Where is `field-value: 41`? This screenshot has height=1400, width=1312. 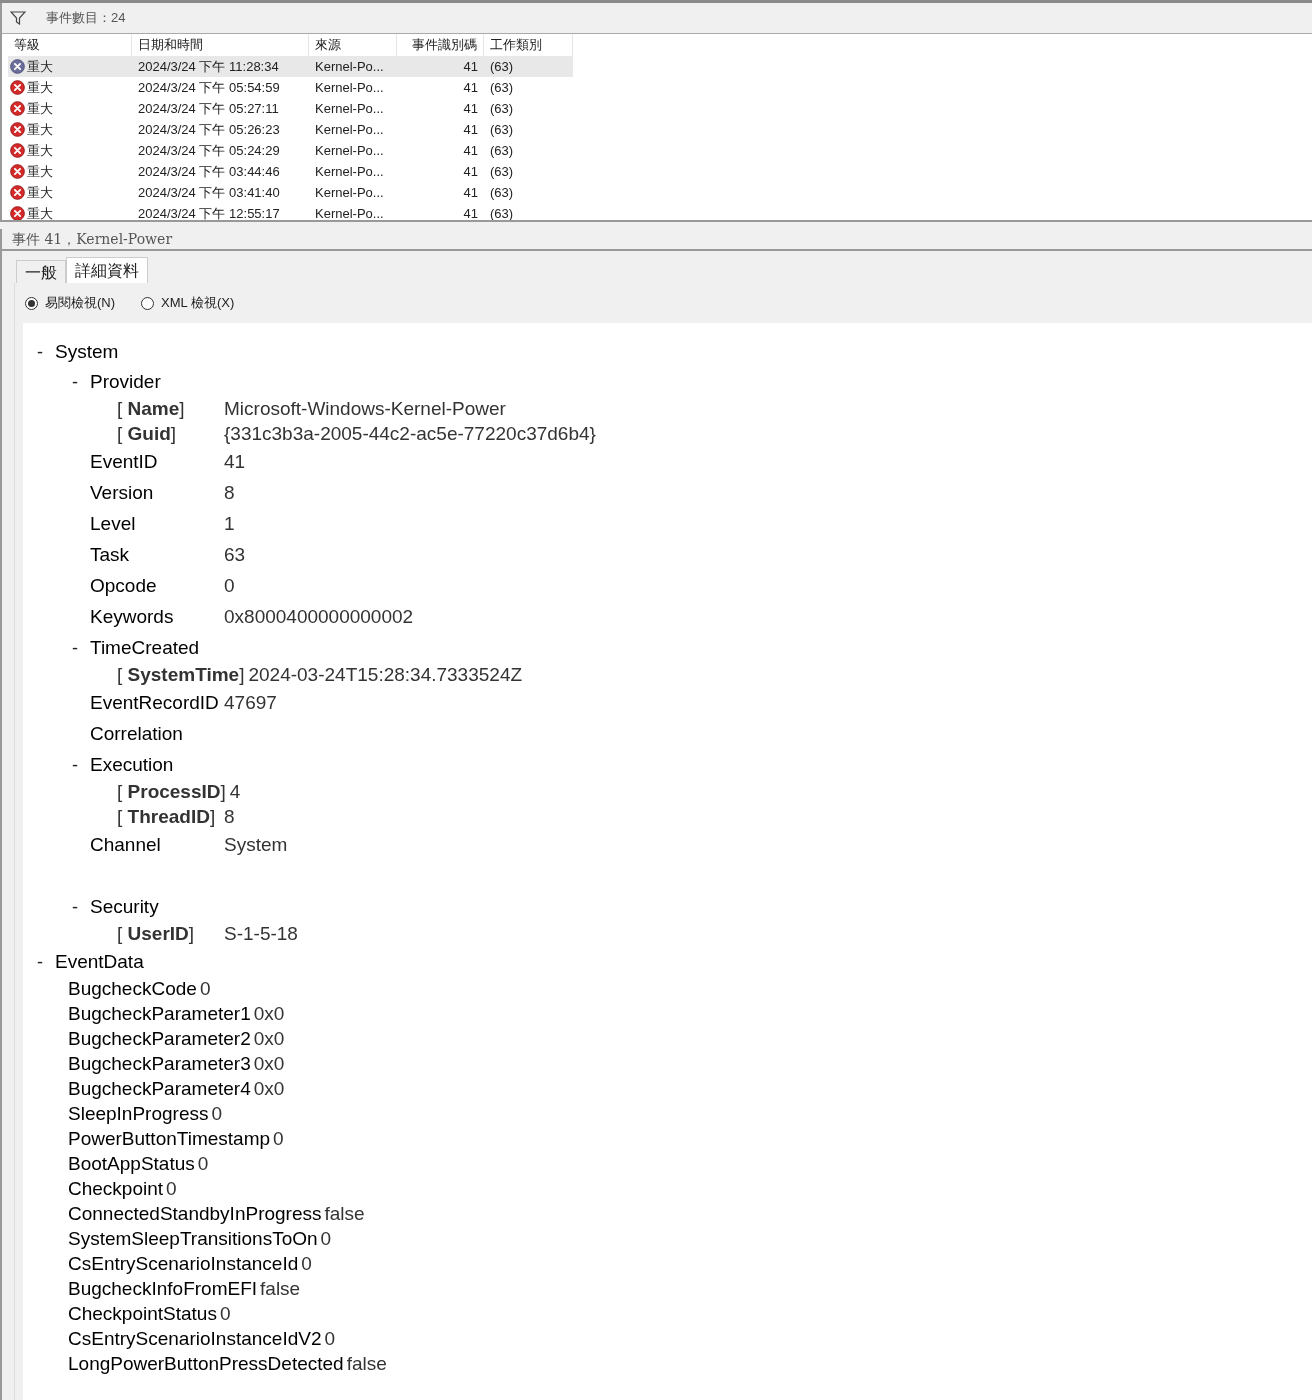 field-value: 41 is located at coordinates (235, 462).